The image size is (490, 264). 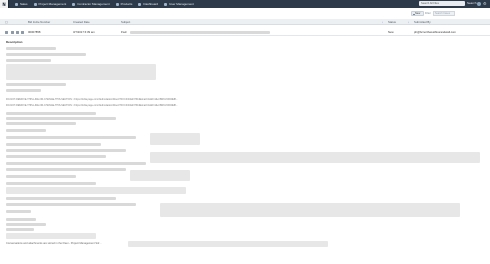 I want to click on nav-item-sales: Sales, so click(x=21, y=4).